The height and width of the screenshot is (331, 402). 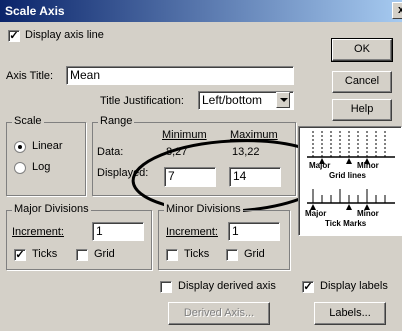 What do you see at coordinates (142, 101) in the screenshot?
I see `title-justification-label: Title Justification:` at bounding box center [142, 101].